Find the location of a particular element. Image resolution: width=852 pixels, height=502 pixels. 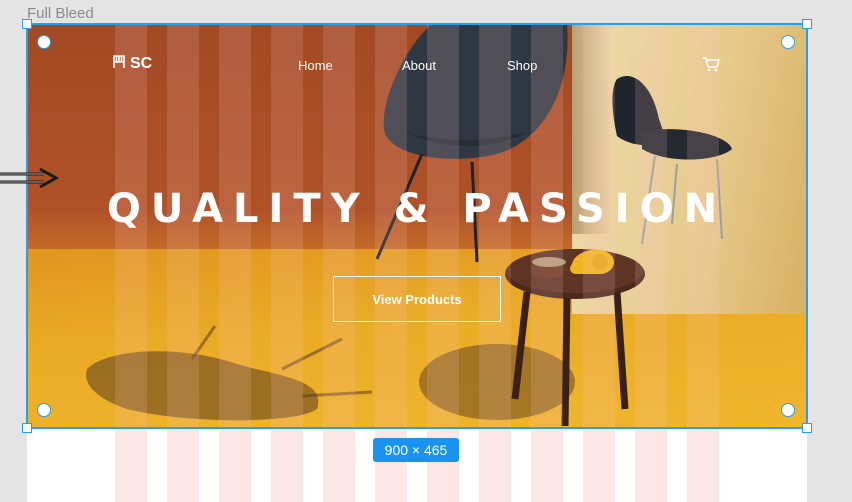

view-products-button: View Products is located at coordinates (417, 299).